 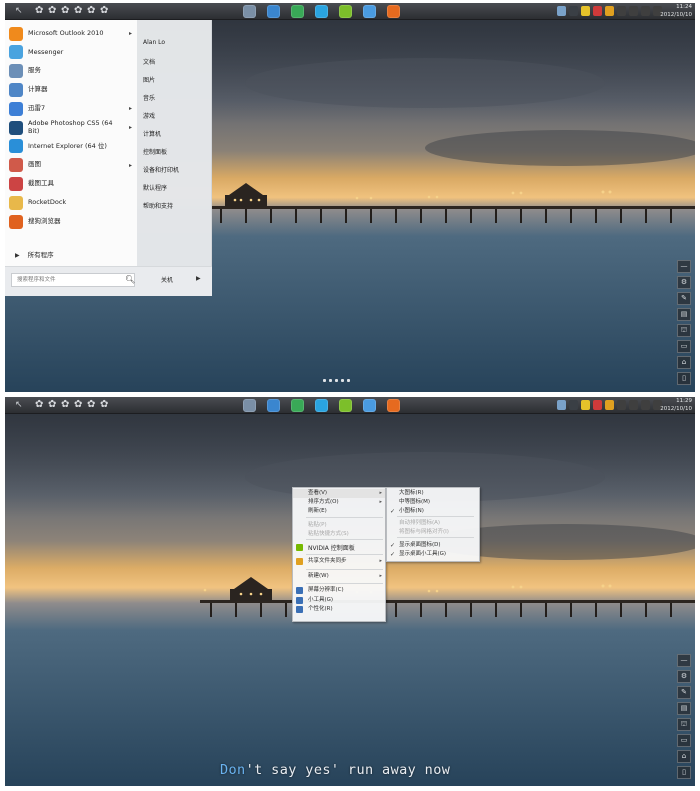 What do you see at coordinates (339, 502) in the screenshot?
I see `context-menu-item: 排序方式(O) ▸` at bounding box center [339, 502].